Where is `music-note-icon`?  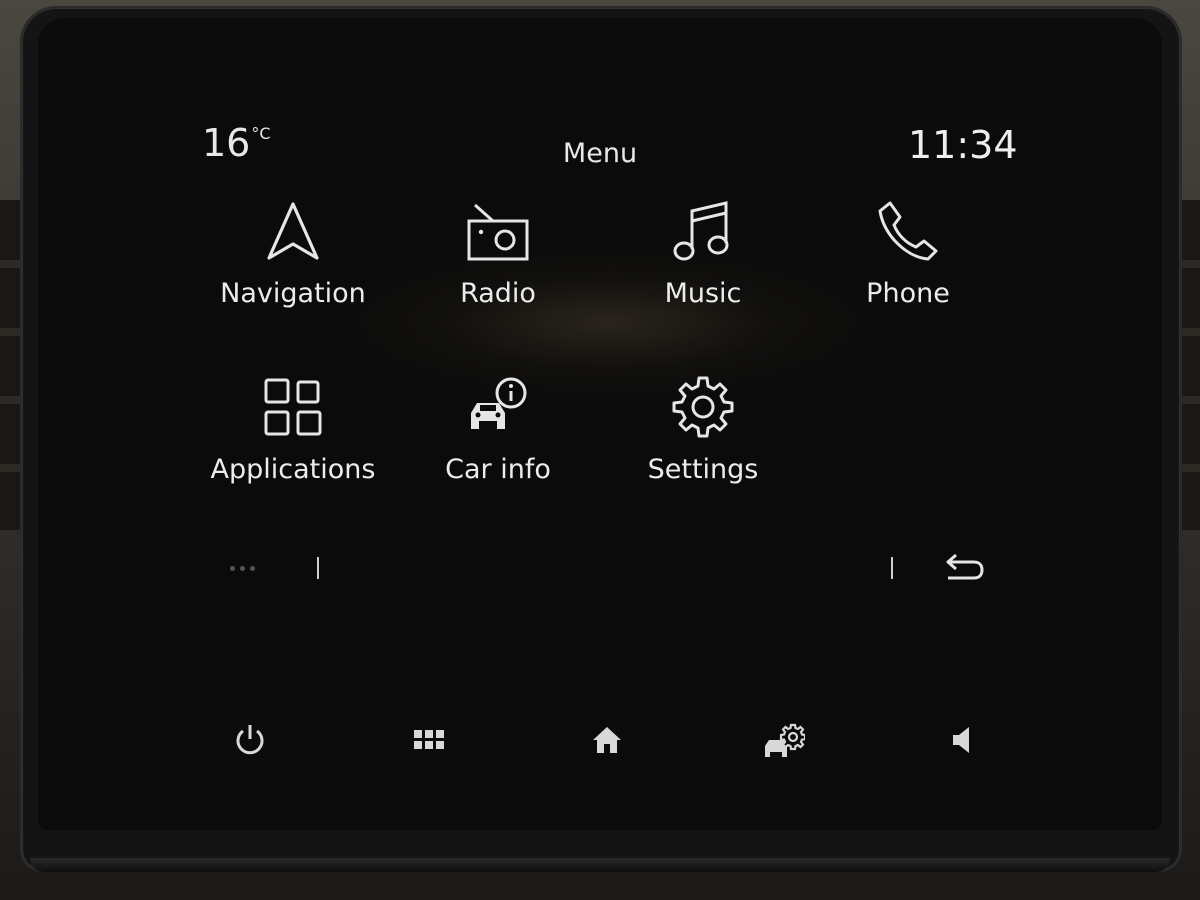
music-note-icon is located at coordinates (703, 231).